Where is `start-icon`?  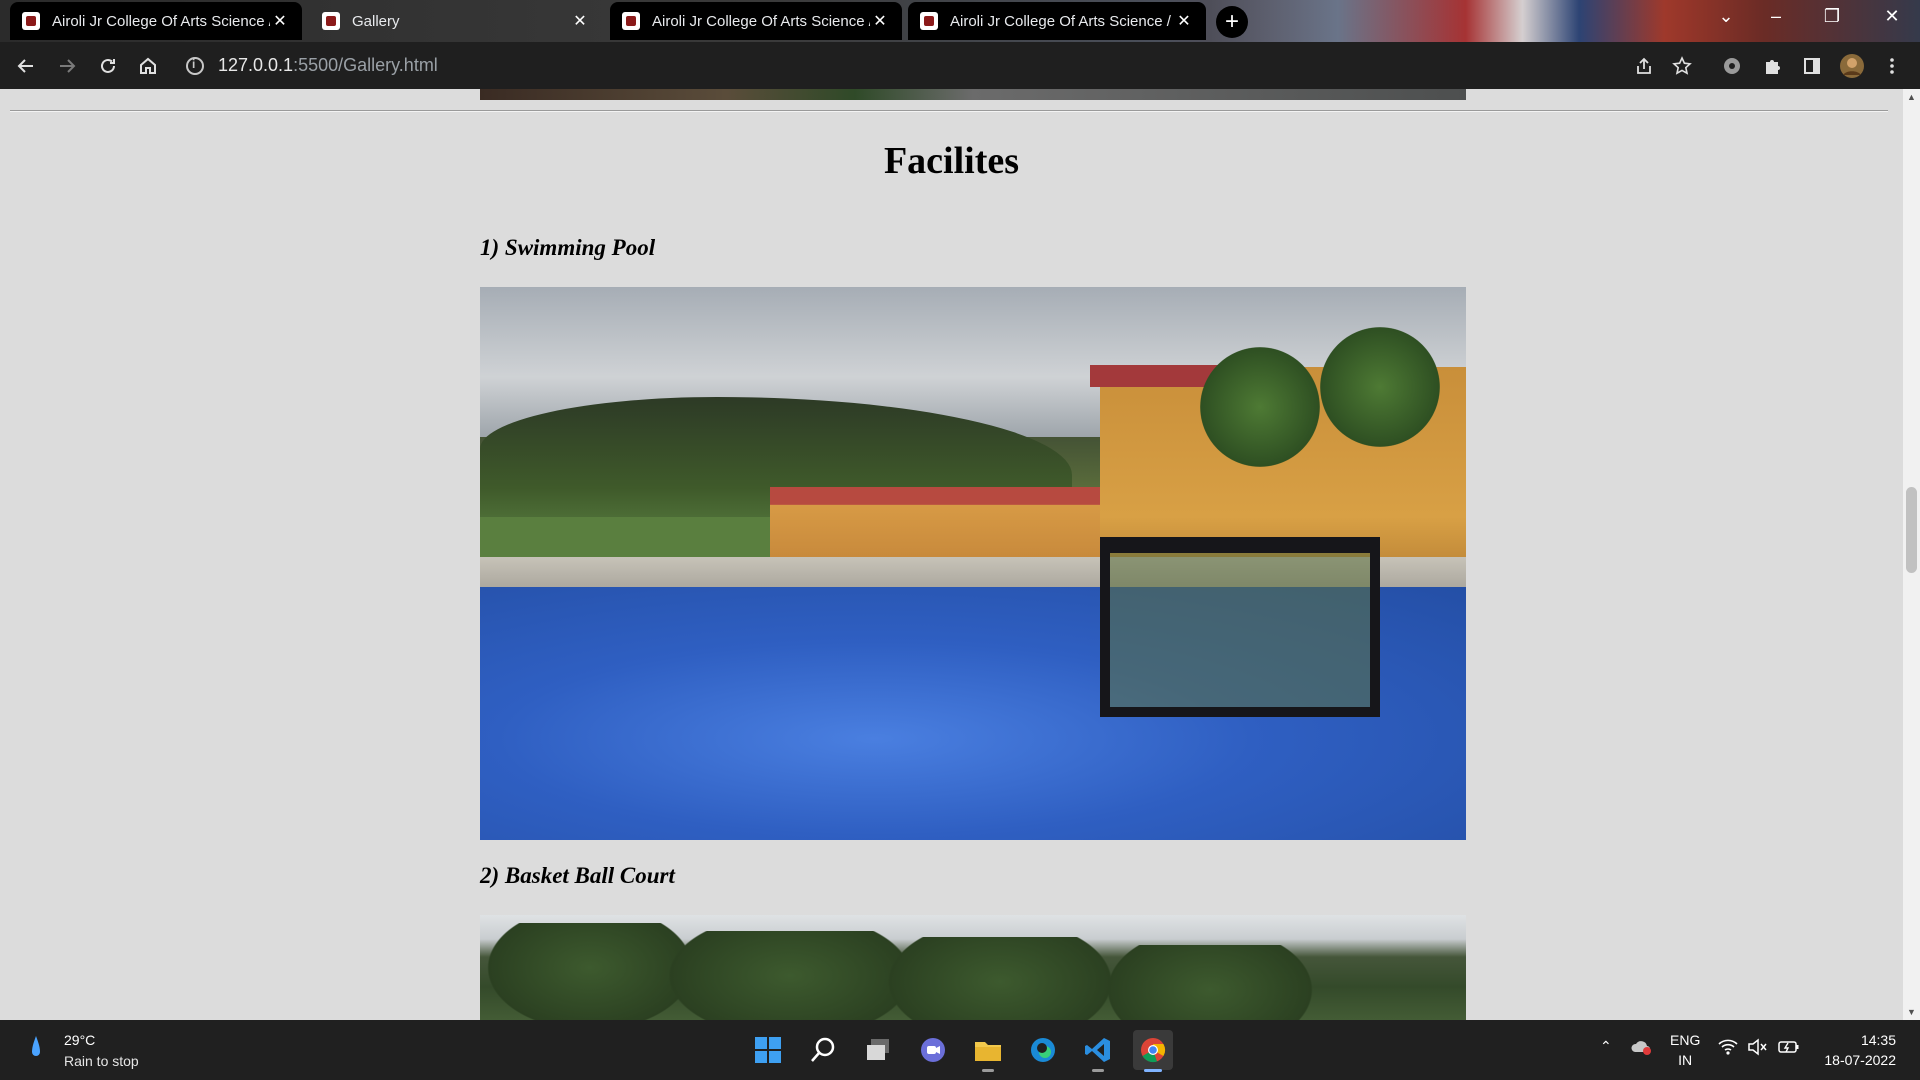 start-icon is located at coordinates (768, 1050).